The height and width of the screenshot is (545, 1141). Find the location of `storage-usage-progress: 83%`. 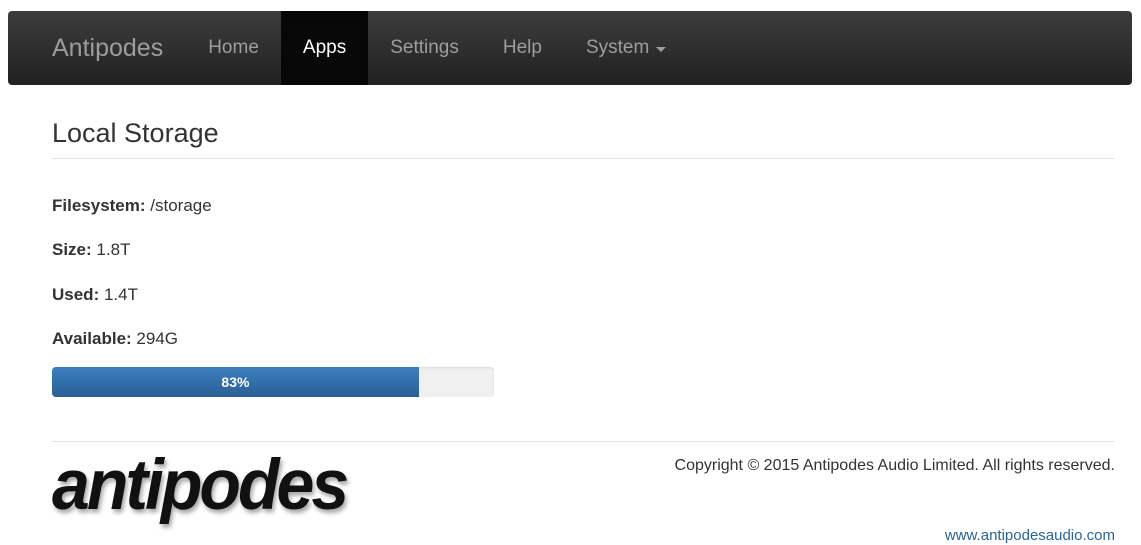

storage-usage-progress: 83% is located at coordinates (273, 382).